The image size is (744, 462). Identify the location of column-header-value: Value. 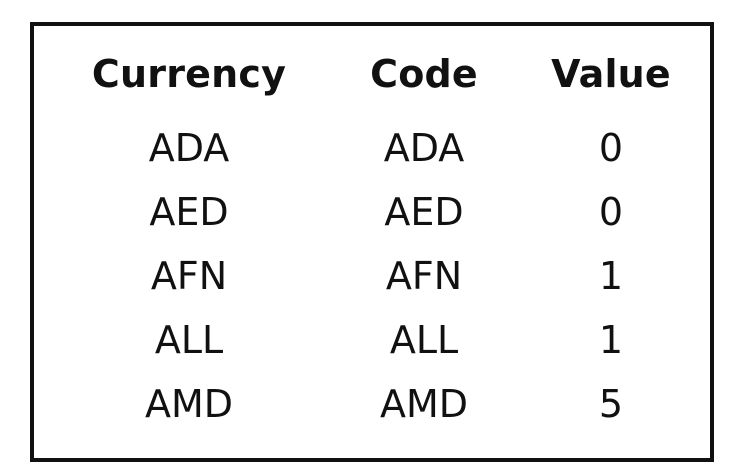
(611, 74).